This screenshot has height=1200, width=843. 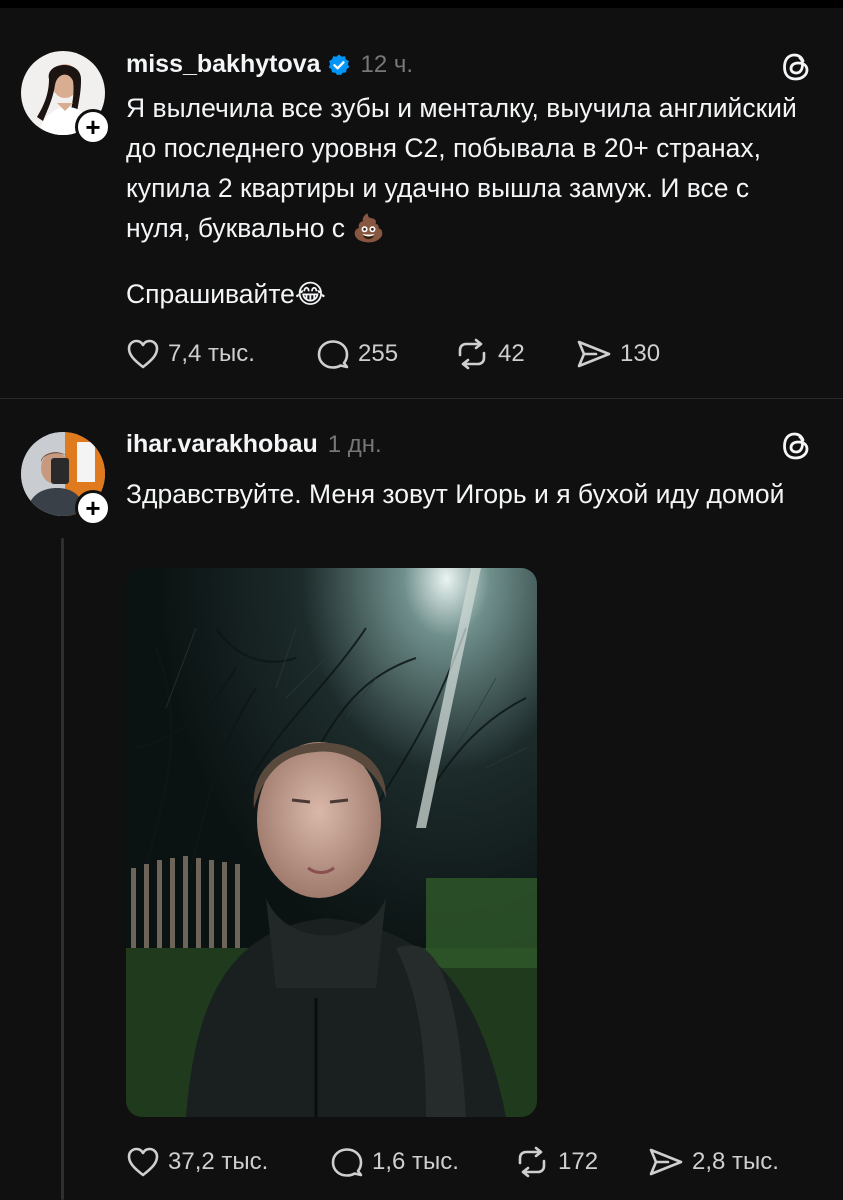 What do you see at coordinates (143, 1162) in the screenshot?
I see `heart-icon` at bounding box center [143, 1162].